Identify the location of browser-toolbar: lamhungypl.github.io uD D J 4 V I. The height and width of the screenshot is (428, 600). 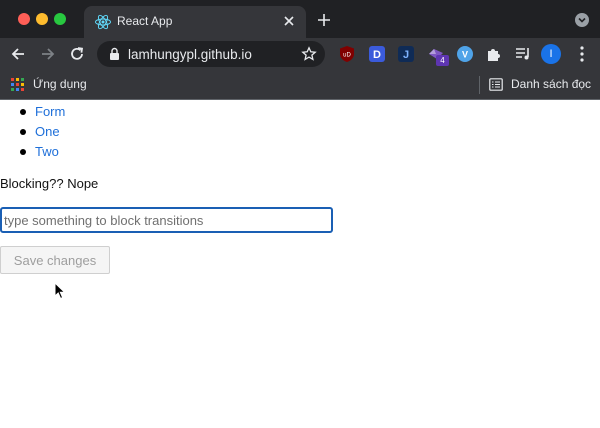
(300, 54).